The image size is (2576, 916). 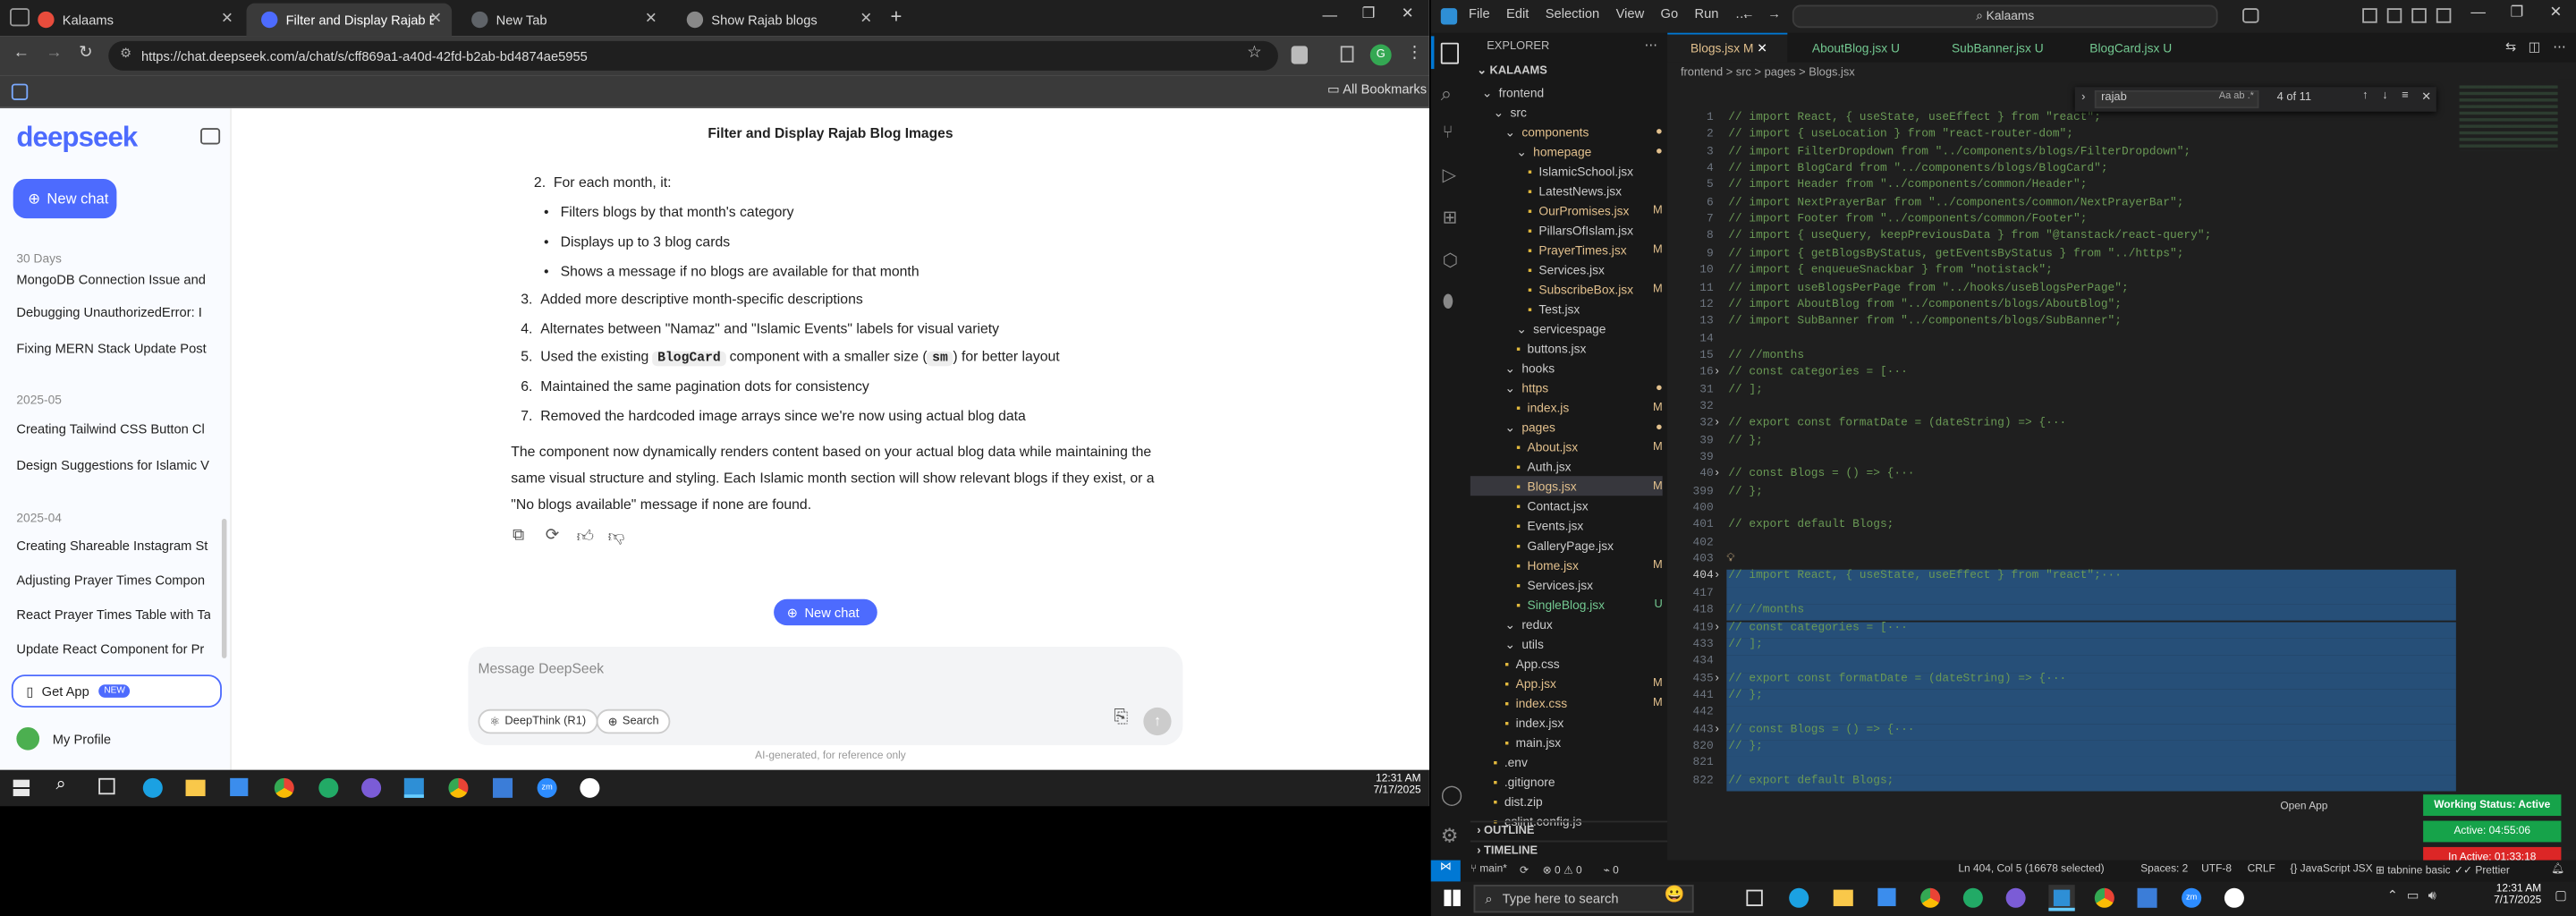 What do you see at coordinates (1748, 13) in the screenshot?
I see `back-arrow-icon: ←` at bounding box center [1748, 13].